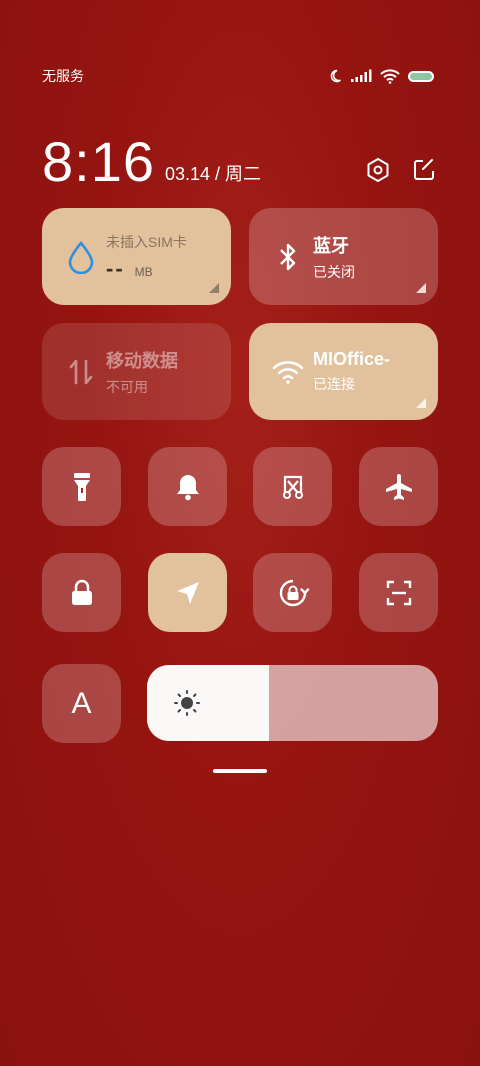  I want to click on wifi-status-icon, so click(390, 76).